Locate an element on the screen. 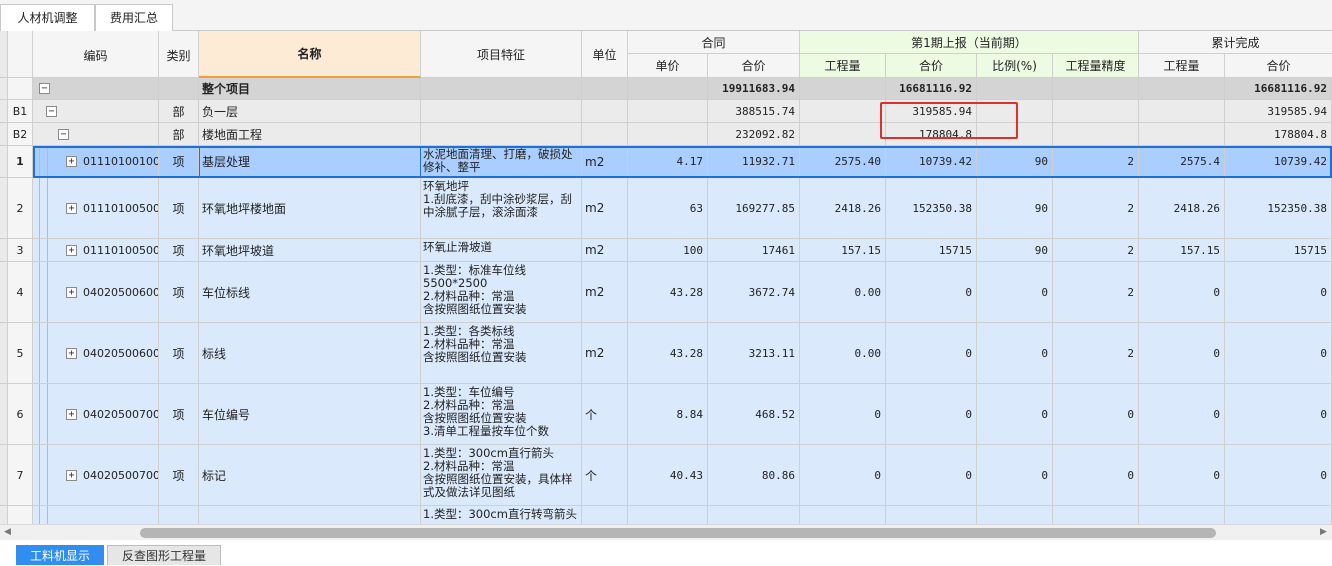 The width and height of the screenshot is (1332, 566). cell-name is located at coordinates (310, 515).